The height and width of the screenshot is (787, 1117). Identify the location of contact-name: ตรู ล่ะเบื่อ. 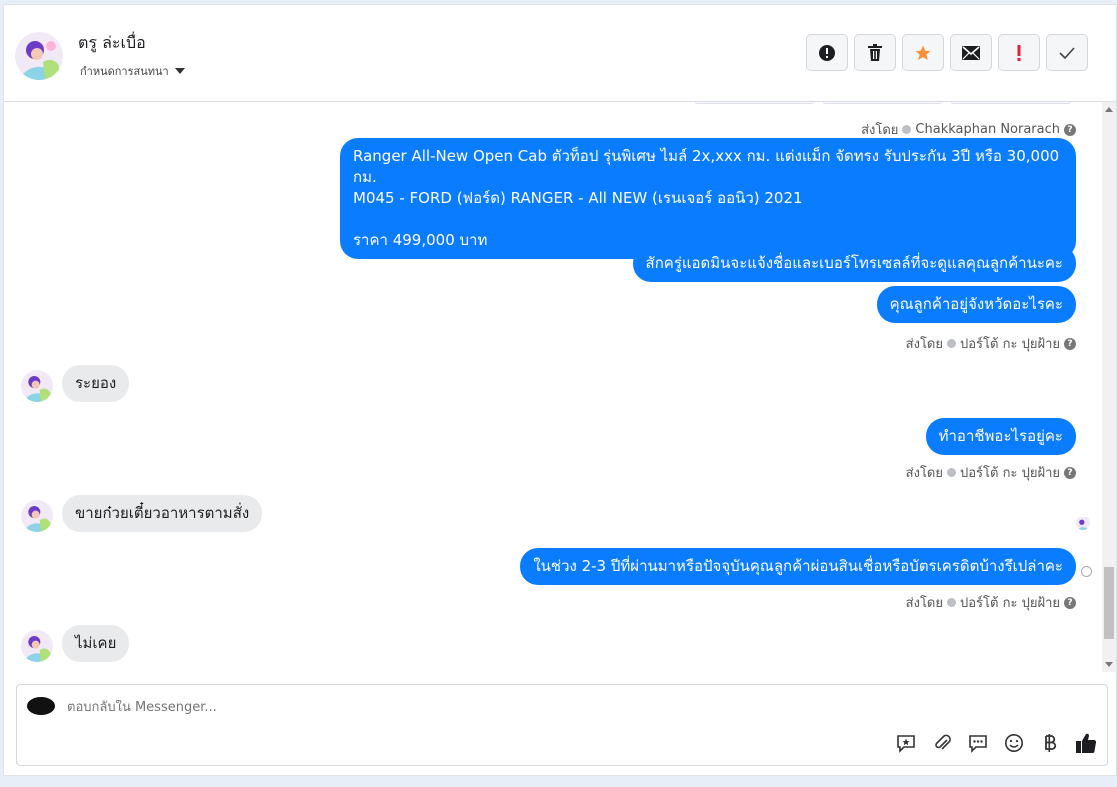
(112, 42).